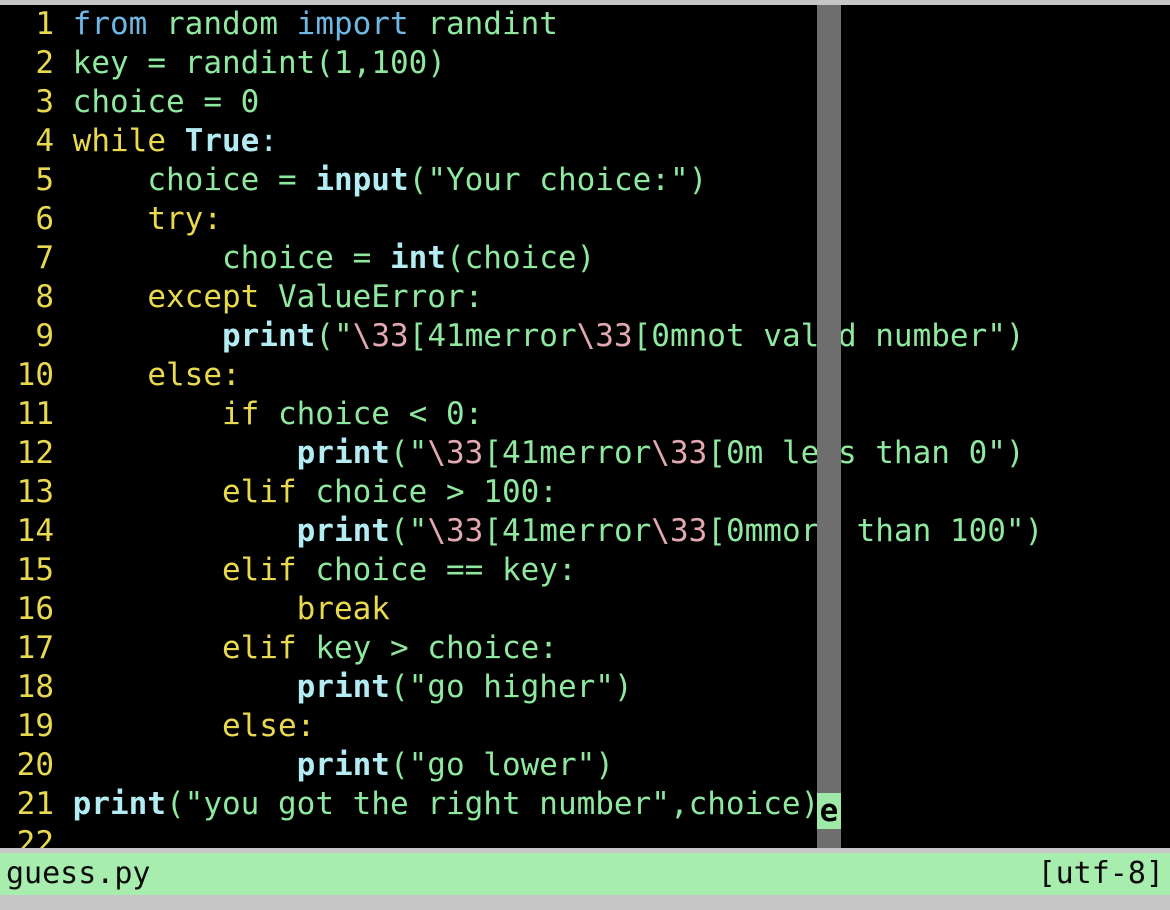 The image size is (1170, 910). I want to click on code-token: random, so click(222, 24).